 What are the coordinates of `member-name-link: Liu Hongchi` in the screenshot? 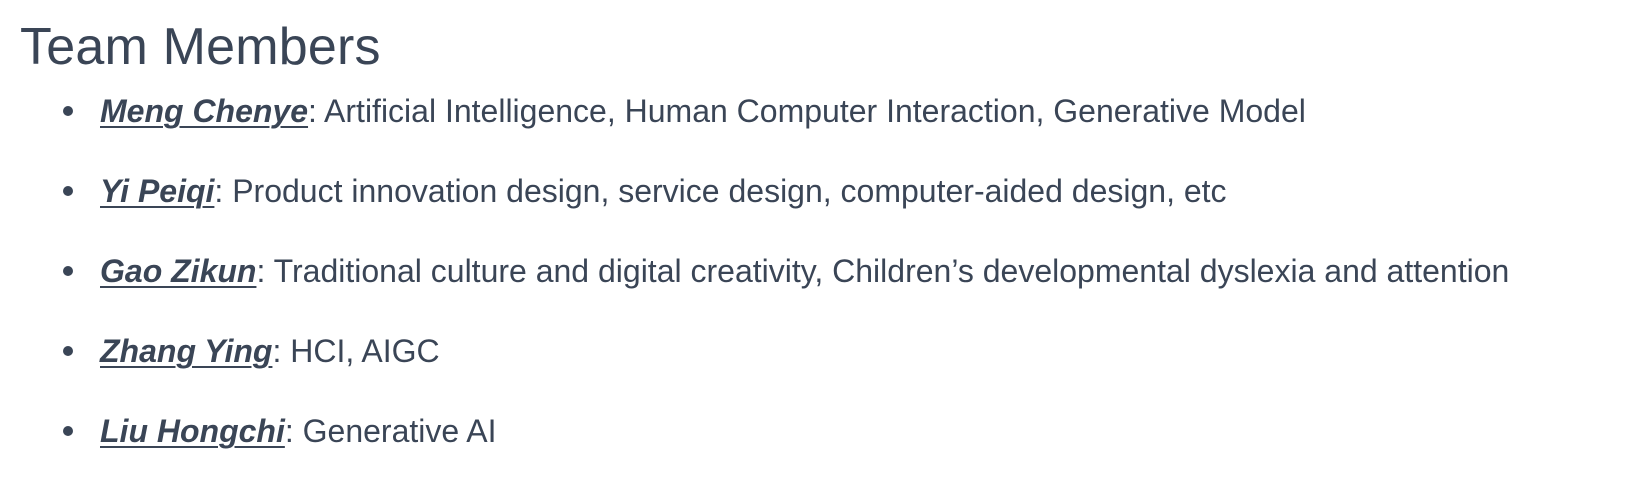 It's located at (192, 431).